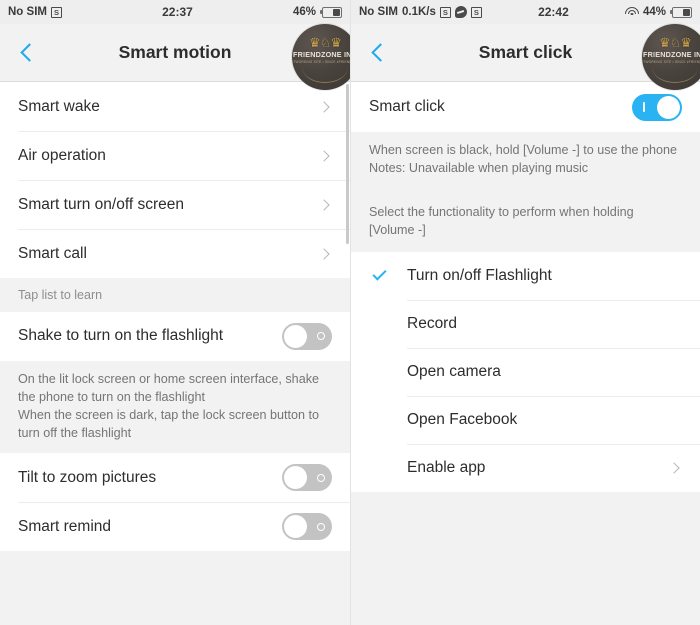 Image resolution: width=700 pixels, height=625 pixels. What do you see at coordinates (175, 155) in the screenshot?
I see `list-item: Air operation` at bounding box center [175, 155].